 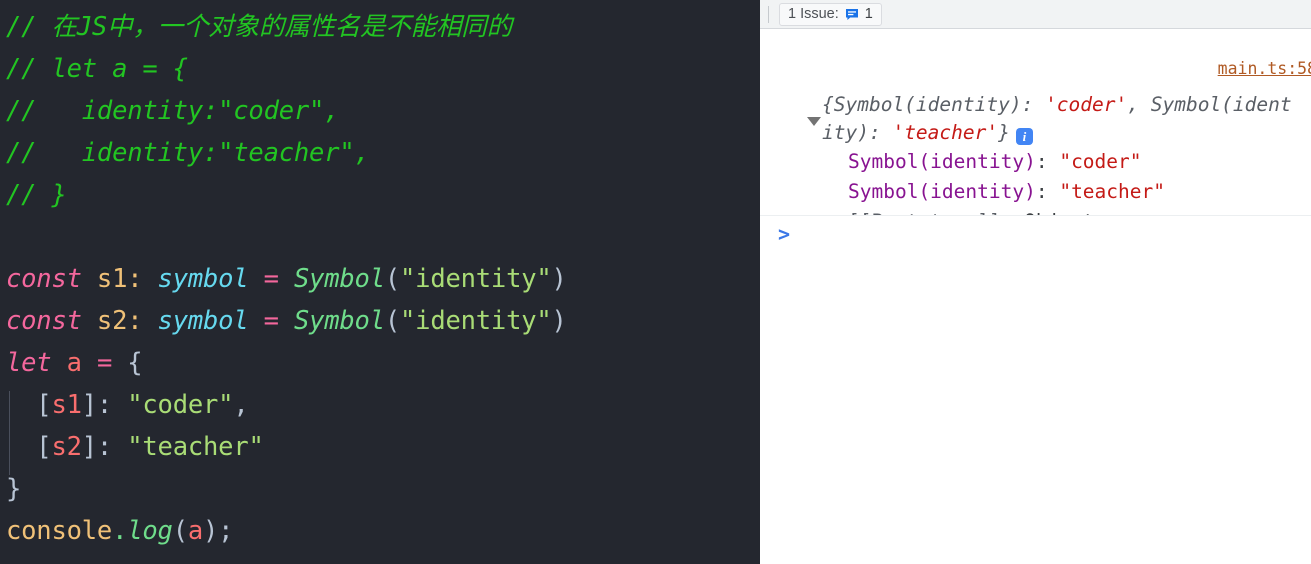 I want to click on code-token: ,, so click(x=241, y=405).